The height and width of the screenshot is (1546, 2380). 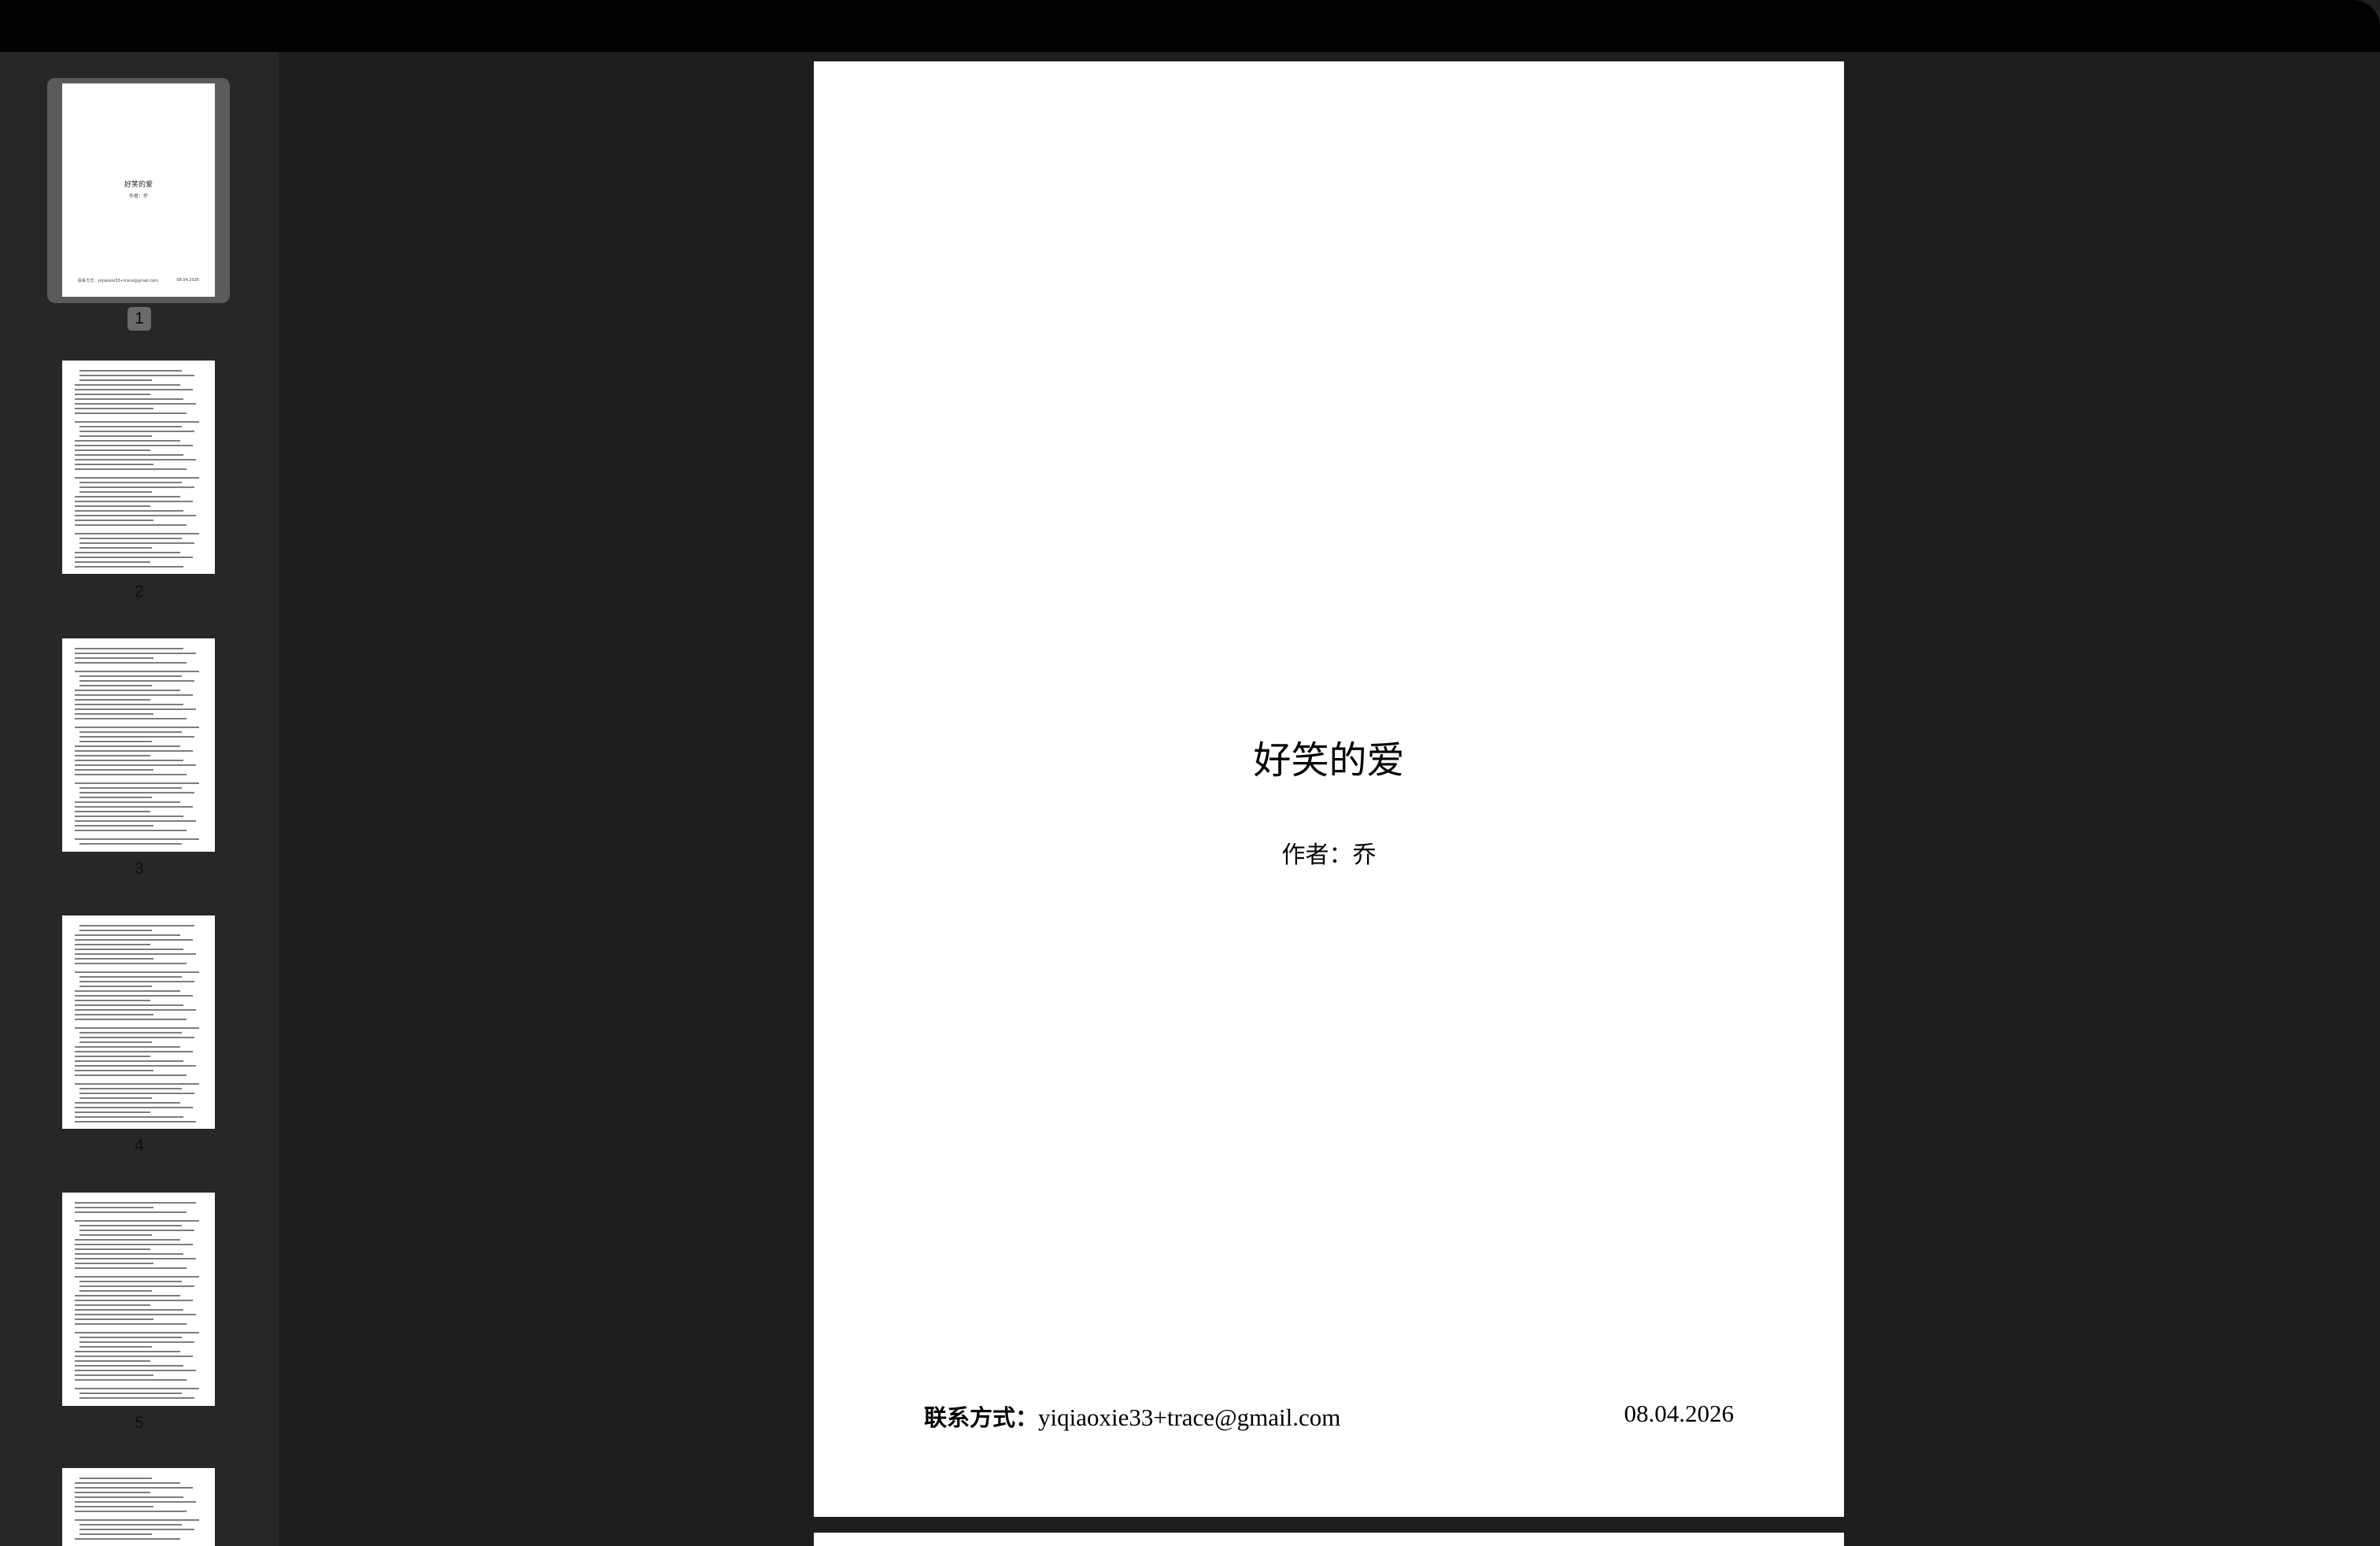 I want to click on thumbnail-page-number: 3, so click(x=139, y=869).